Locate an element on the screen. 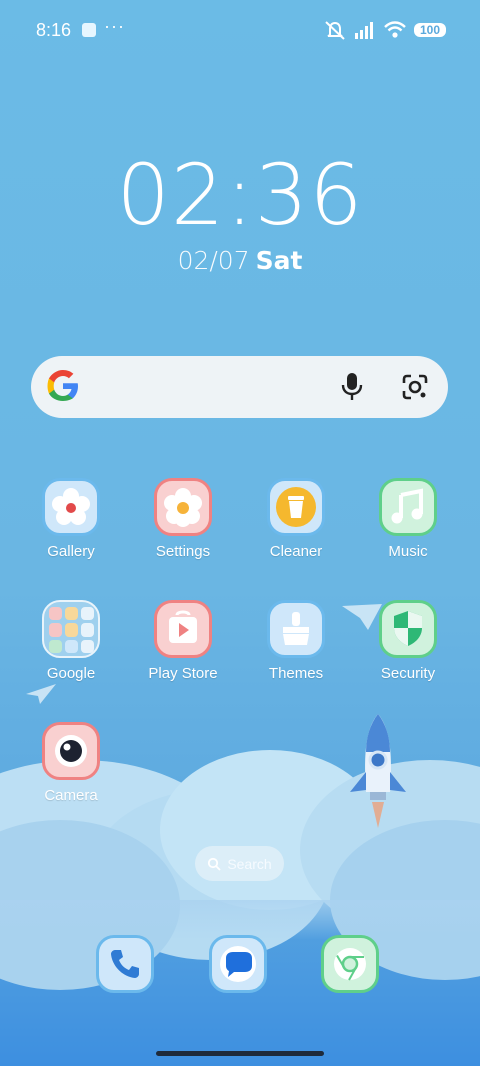 Image resolution: width=480 pixels, height=1066 pixels. google-search-bar is located at coordinates (239, 387).